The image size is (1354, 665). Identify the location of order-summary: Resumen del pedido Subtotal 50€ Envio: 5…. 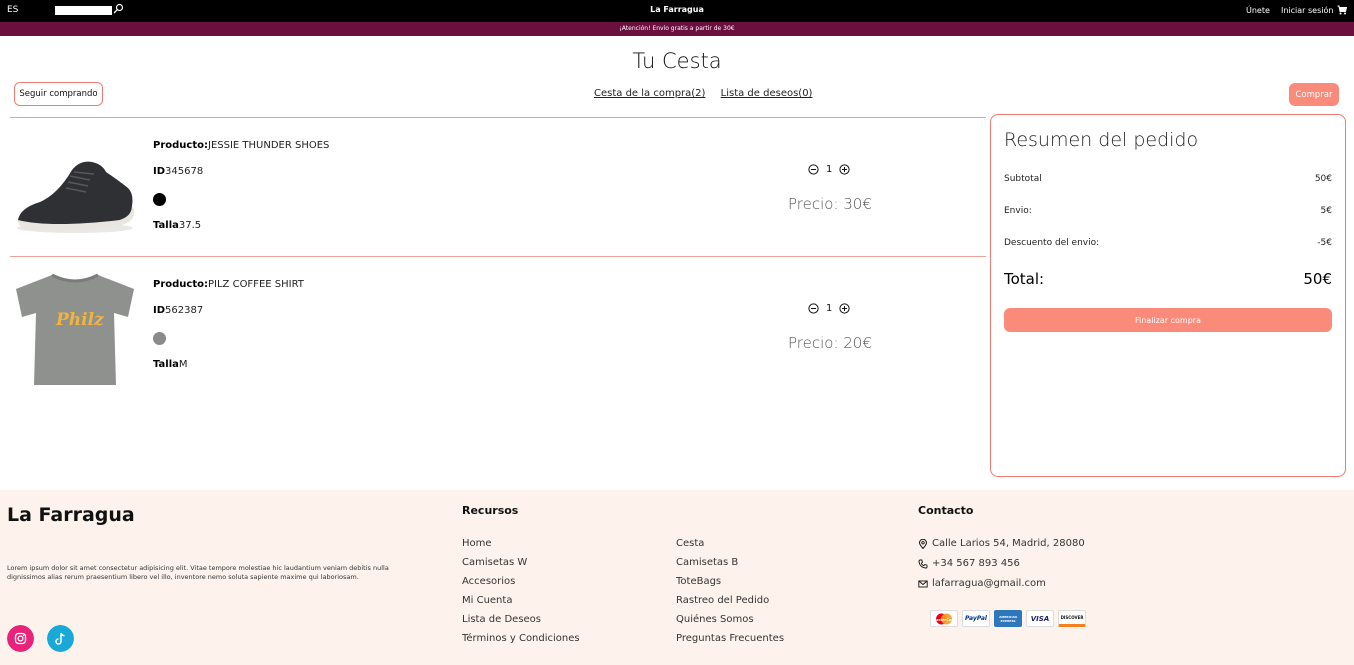
(1168, 295).